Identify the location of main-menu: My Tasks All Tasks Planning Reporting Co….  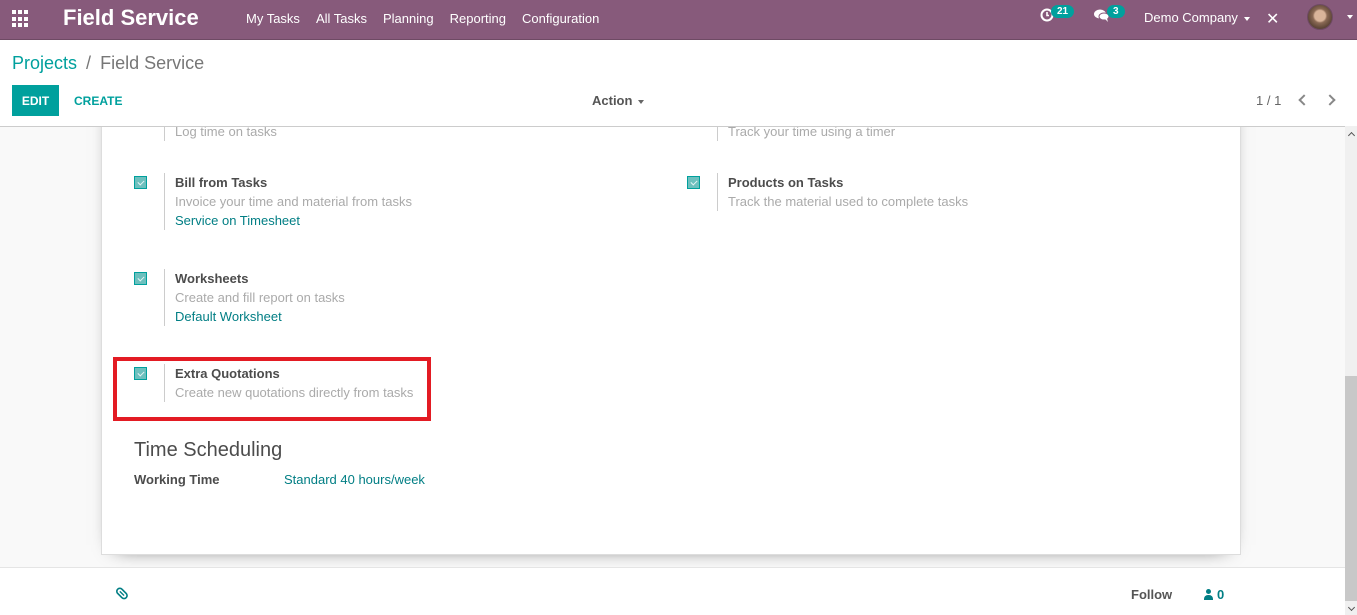
(422, 18).